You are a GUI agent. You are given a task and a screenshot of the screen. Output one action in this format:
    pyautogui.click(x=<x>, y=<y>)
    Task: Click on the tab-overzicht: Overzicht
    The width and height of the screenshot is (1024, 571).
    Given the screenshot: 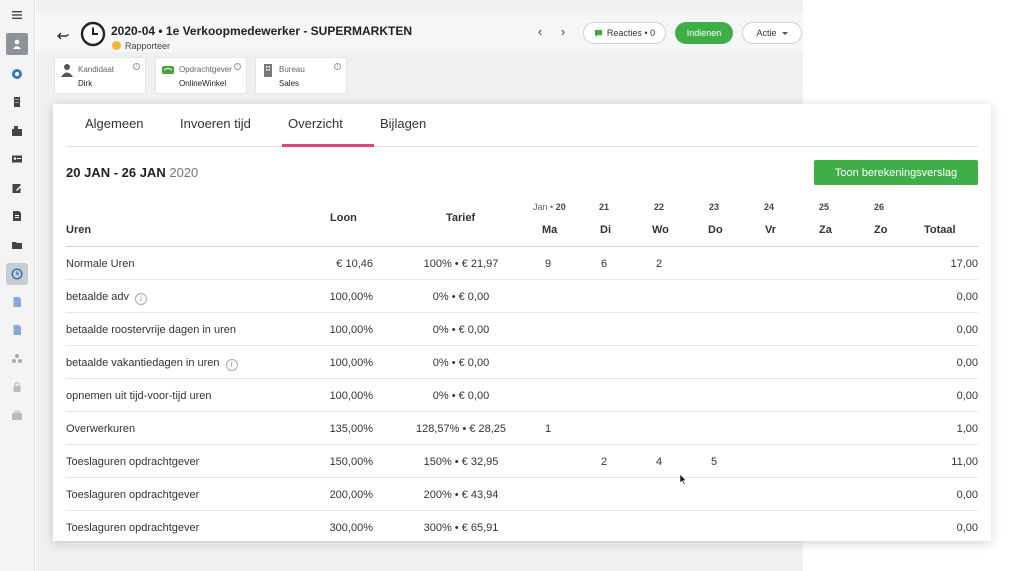 What is the action you would take?
    pyautogui.click(x=315, y=123)
    